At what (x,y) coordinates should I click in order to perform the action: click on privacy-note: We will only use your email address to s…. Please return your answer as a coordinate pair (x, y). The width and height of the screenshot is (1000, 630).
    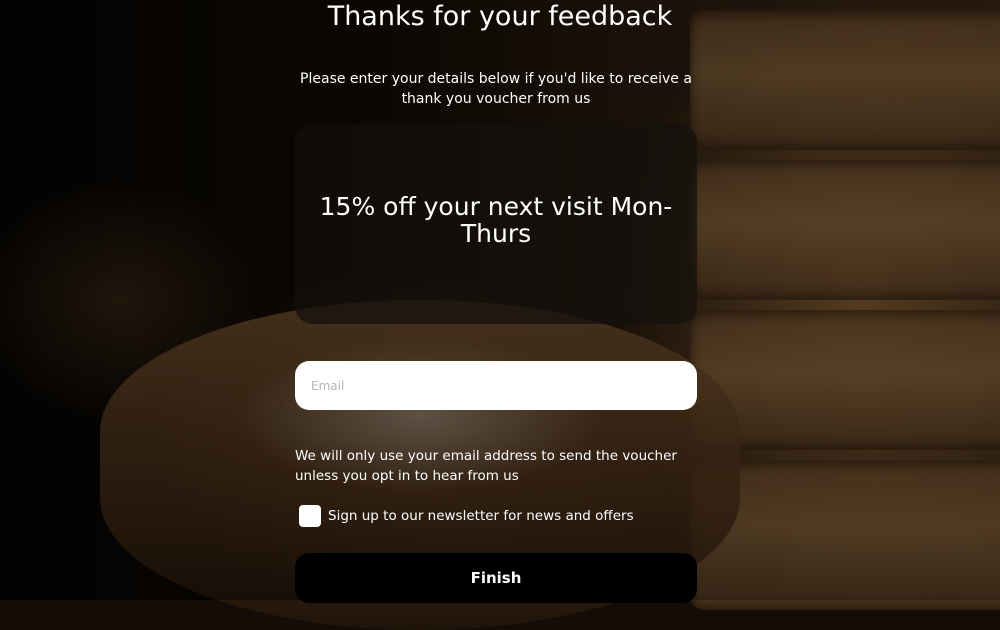
    Looking at the image, I should click on (486, 466).